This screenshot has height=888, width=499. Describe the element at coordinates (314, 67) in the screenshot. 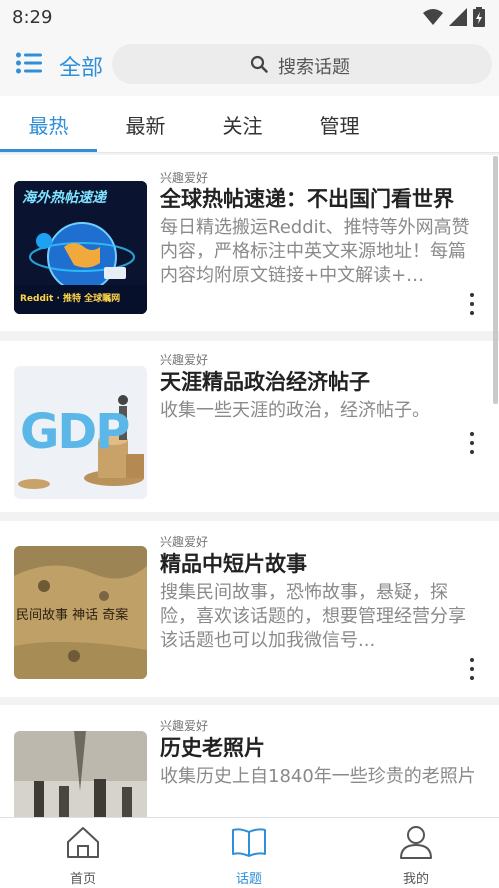

I see `search-placeholder: 搜索话题` at that location.